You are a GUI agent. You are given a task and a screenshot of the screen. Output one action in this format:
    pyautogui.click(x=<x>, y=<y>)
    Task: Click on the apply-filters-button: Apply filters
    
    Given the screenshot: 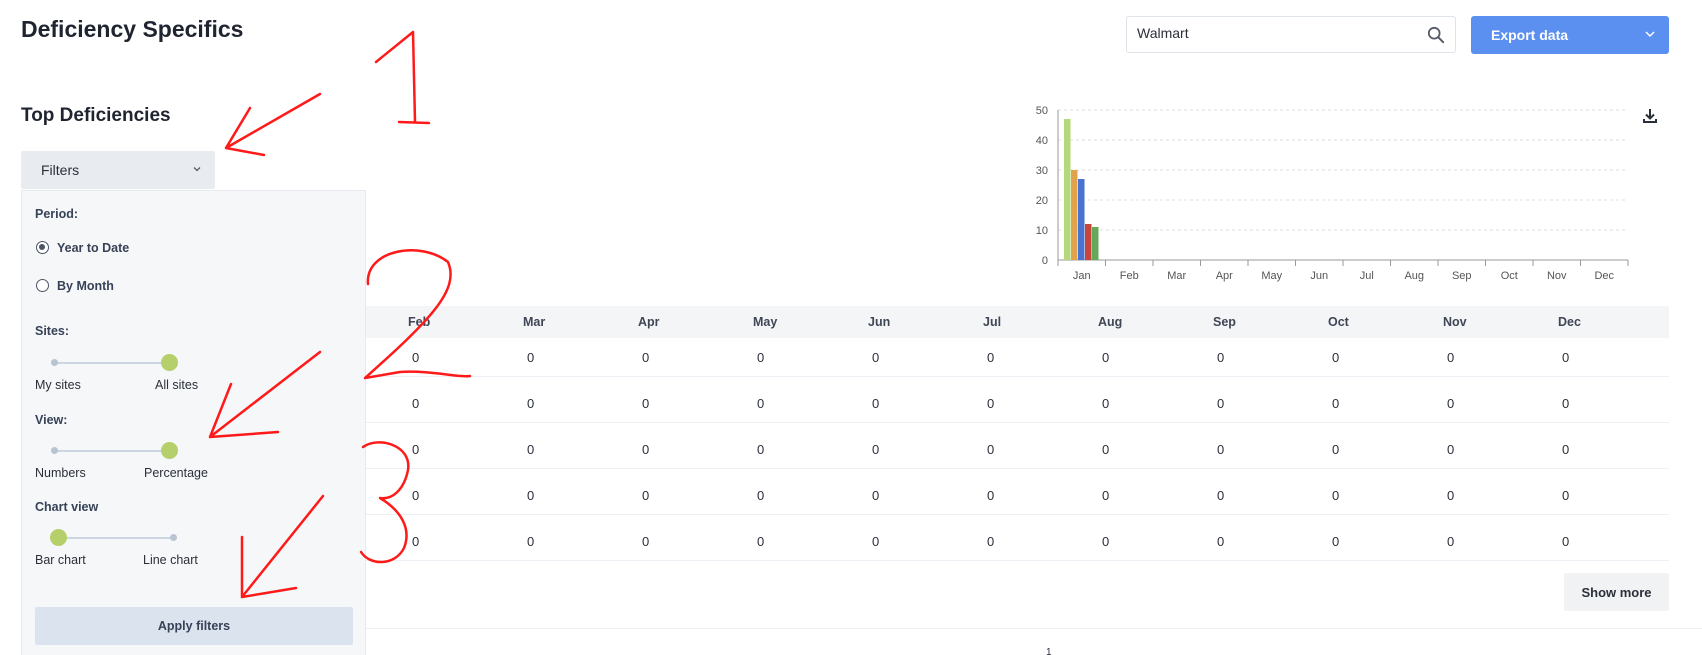 What is the action you would take?
    pyautogui.click(x=194, y=626)
    